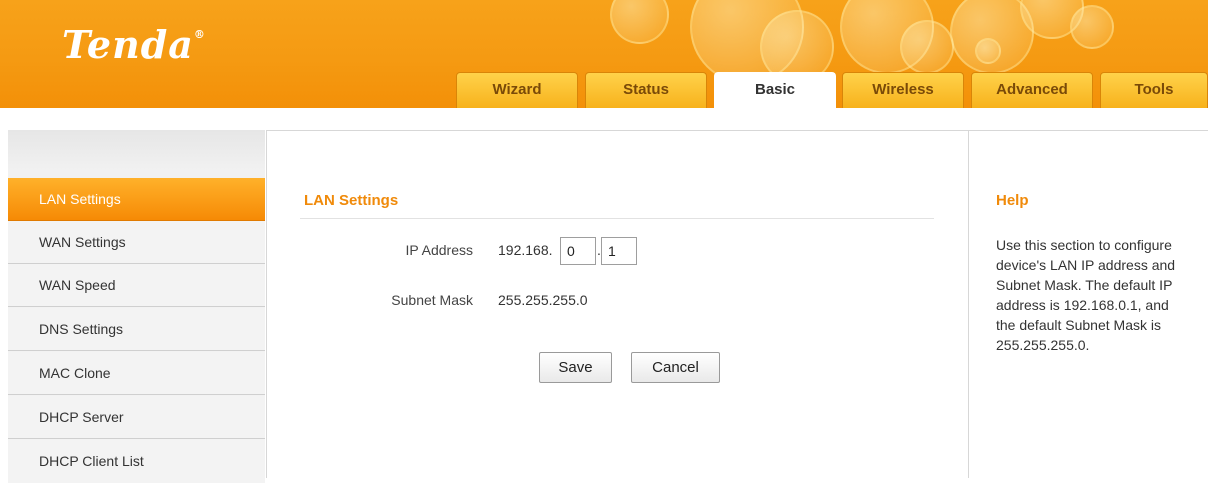 The height and width of the screenshot is (483, 1208). What do you see at coordinates (543, 300) in the screenshot?
I see `subnet-mask-value: 255.255.255.0` at bounding box center [543, 300].